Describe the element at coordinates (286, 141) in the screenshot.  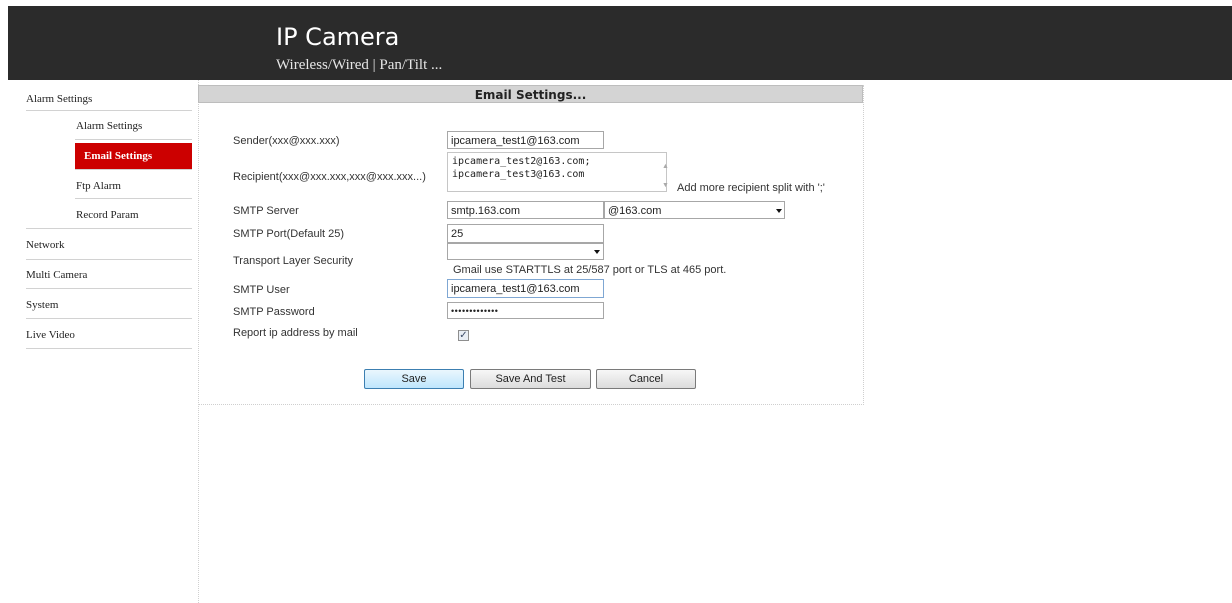
I see `sender-label: Sender(xxx@xxx.xxx)` at that location.